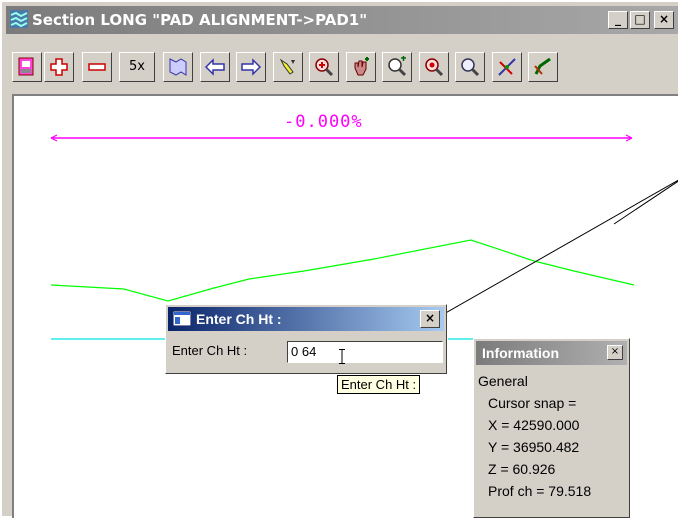  What do you see at coordinates (200, 20) in the screenshot?
I see `window-title: Section LONG "PAD ALIGNMENT->PAD1"` at bounding box center [200, 20].